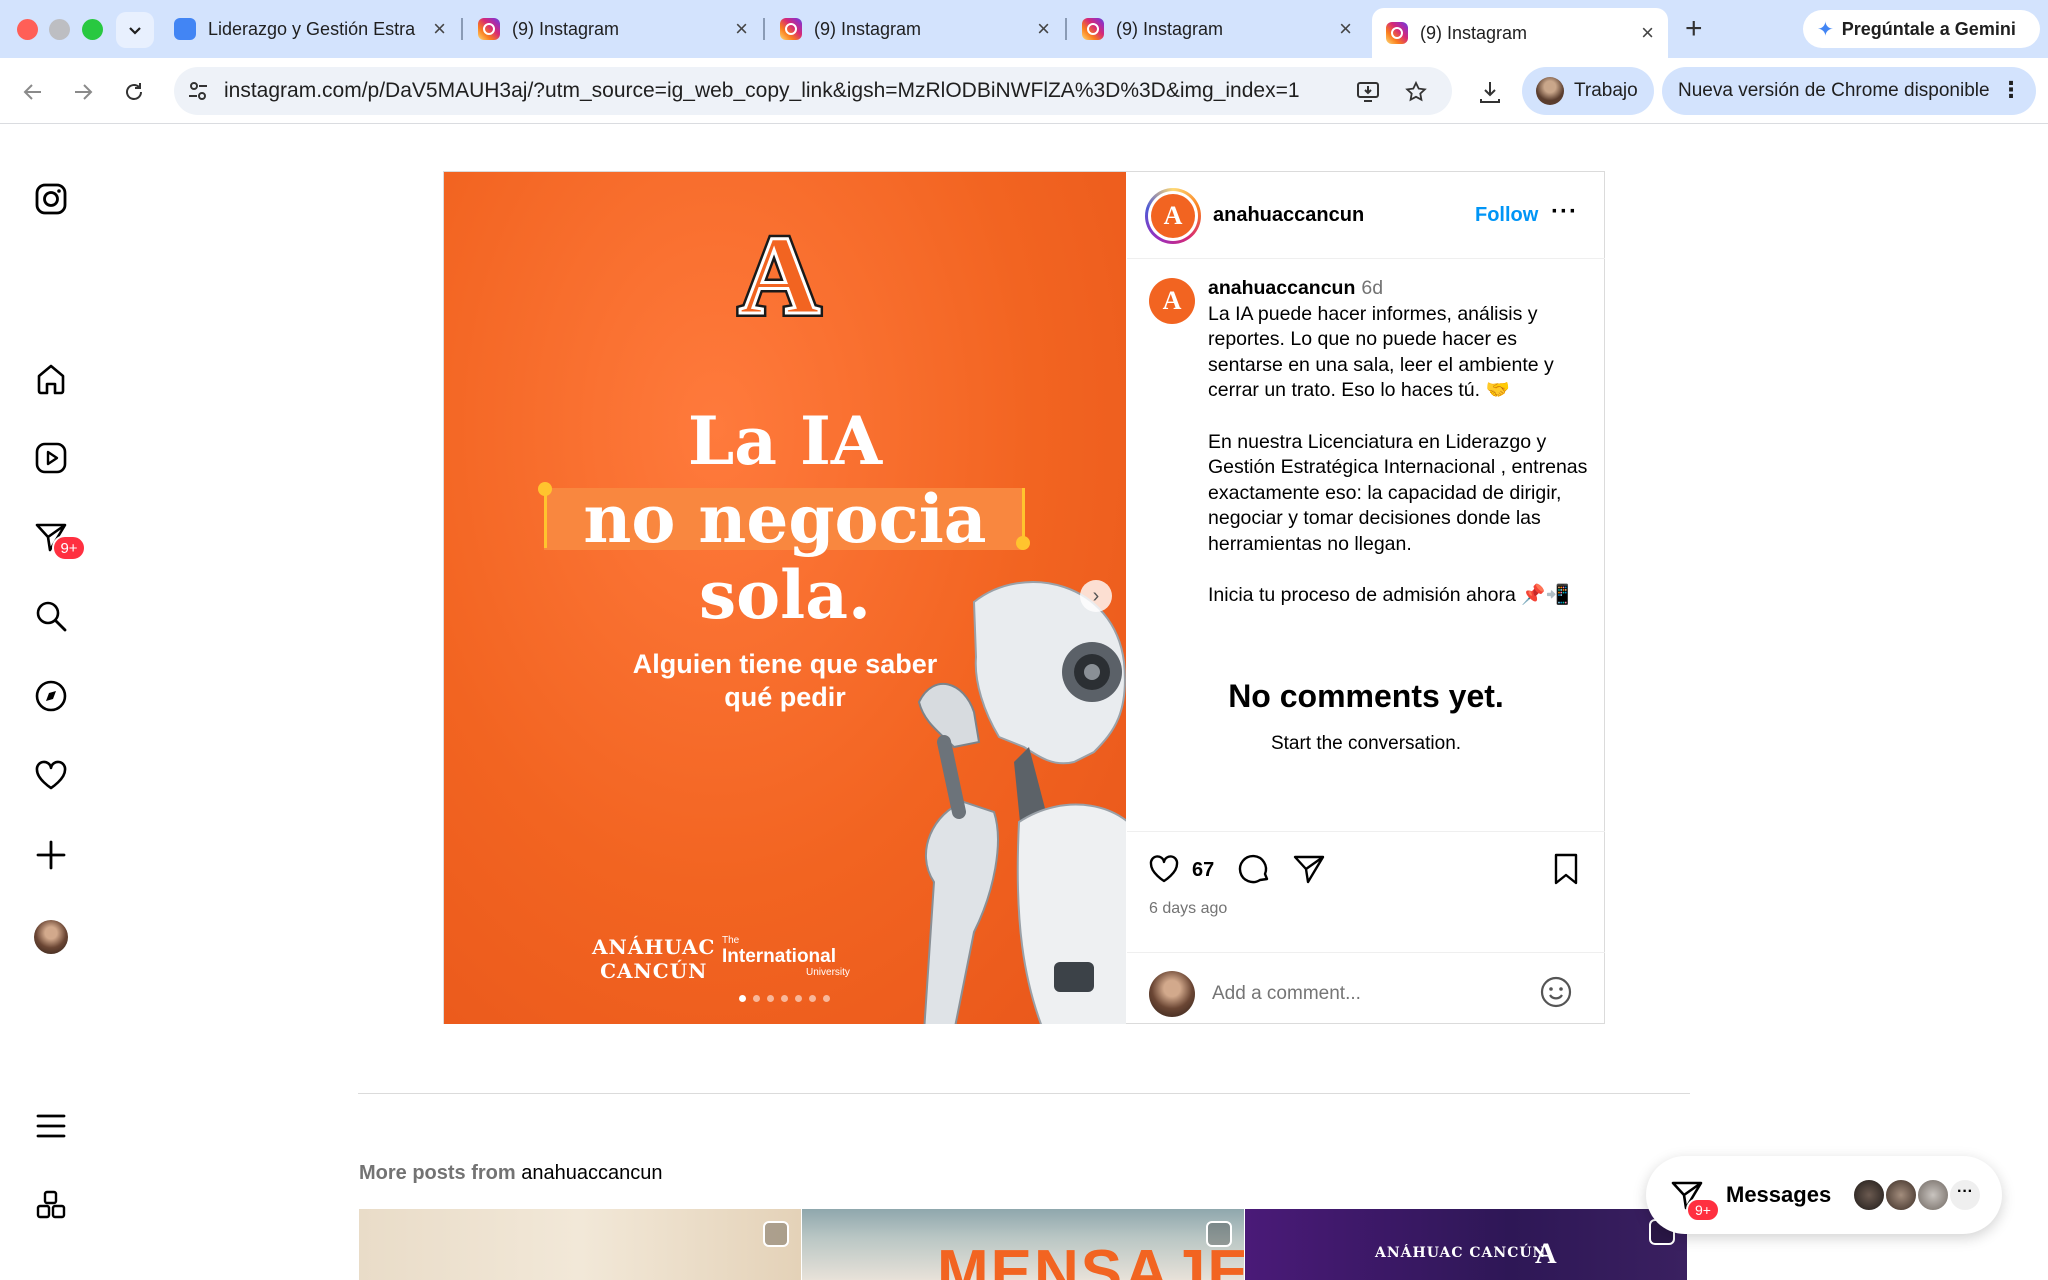 The height and width of the screenshot is (1280, 2048). What do you see at coordinates (1090, 1259) in the screenshot?
I see `thumbnail-text: MENSAJE` at bounding box center [1090, 1259].